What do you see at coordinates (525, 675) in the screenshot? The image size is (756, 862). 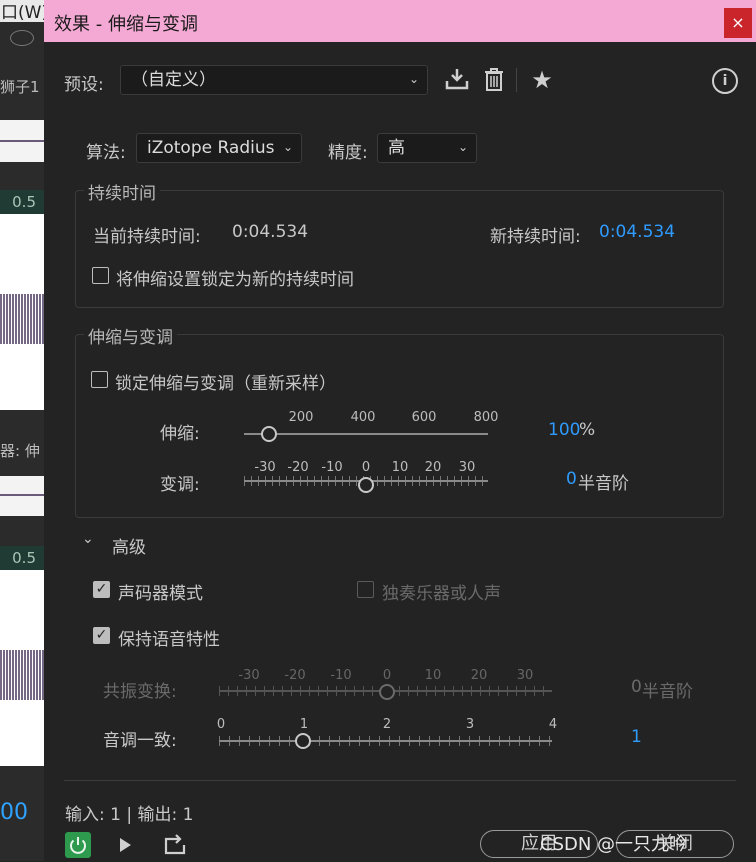 I see `formant-tick-label: 30` at bounding box center [525, 675].